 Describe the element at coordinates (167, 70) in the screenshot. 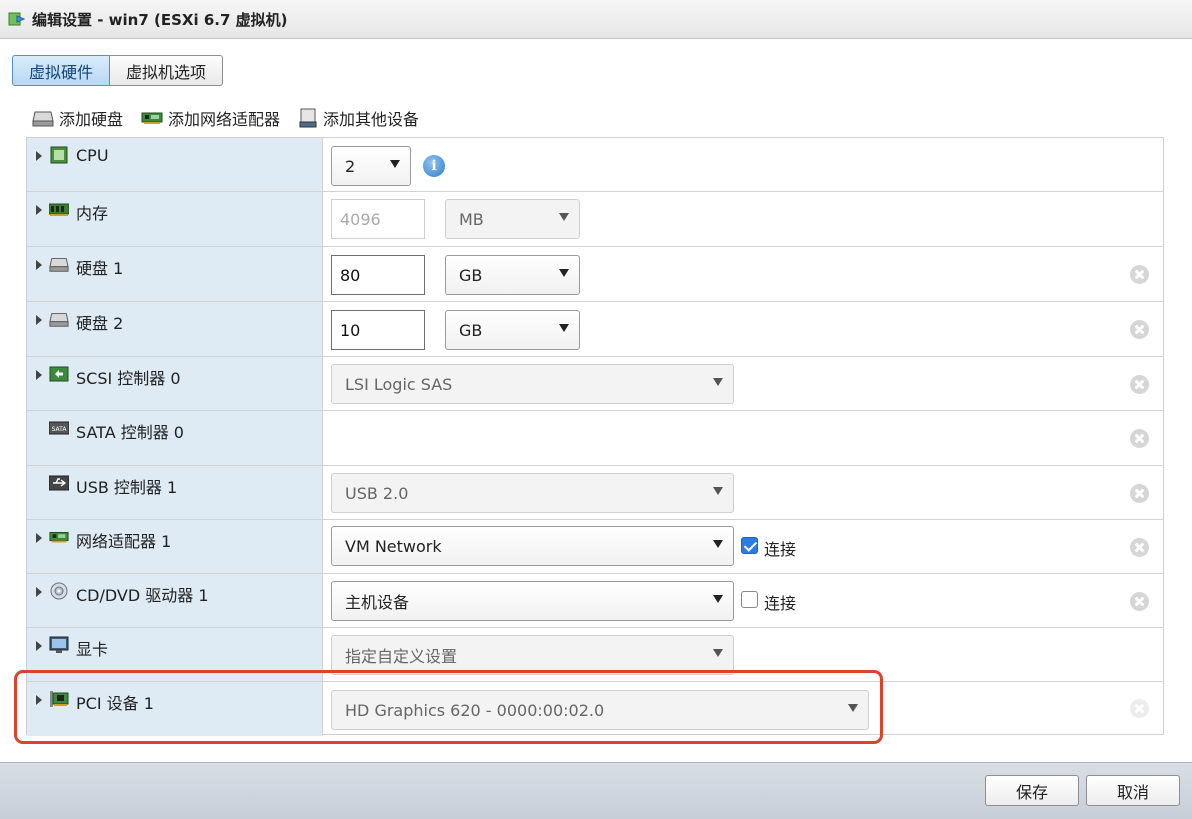

I see `tab-vm-options: 虚拟机选项` at that location.